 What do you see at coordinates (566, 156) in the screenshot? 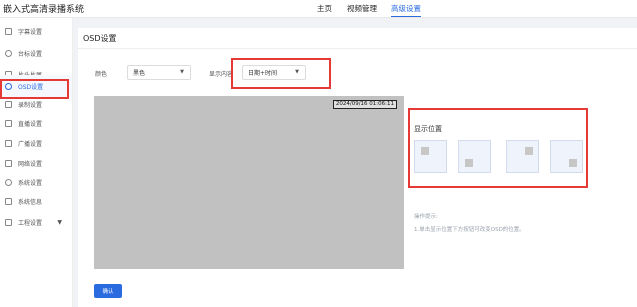
I see `position-bottom-right` at bounding box center [566, 156].